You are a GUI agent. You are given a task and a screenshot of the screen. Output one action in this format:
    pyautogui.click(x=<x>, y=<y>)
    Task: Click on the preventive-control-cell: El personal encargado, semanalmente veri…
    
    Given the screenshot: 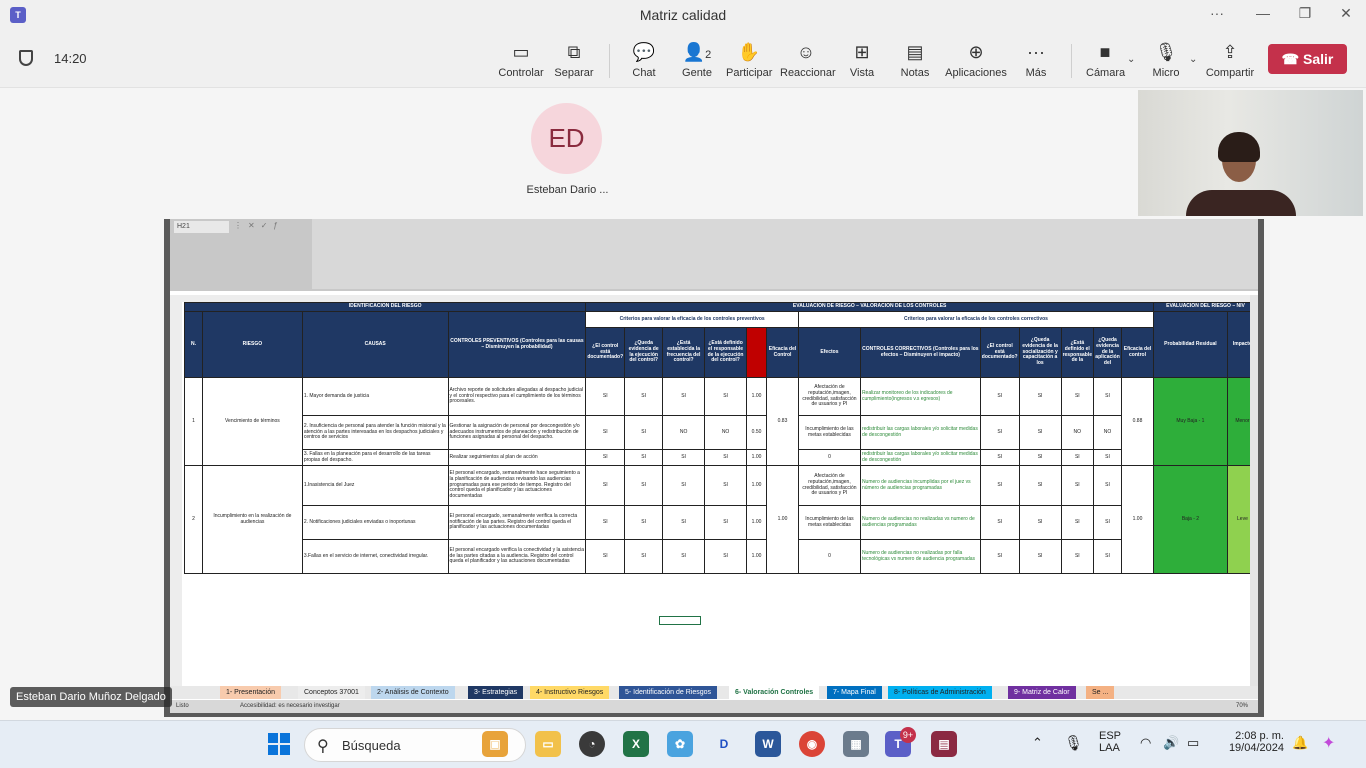 What is the action you would take?
    pyautogui.click(x=517, y=522)
    